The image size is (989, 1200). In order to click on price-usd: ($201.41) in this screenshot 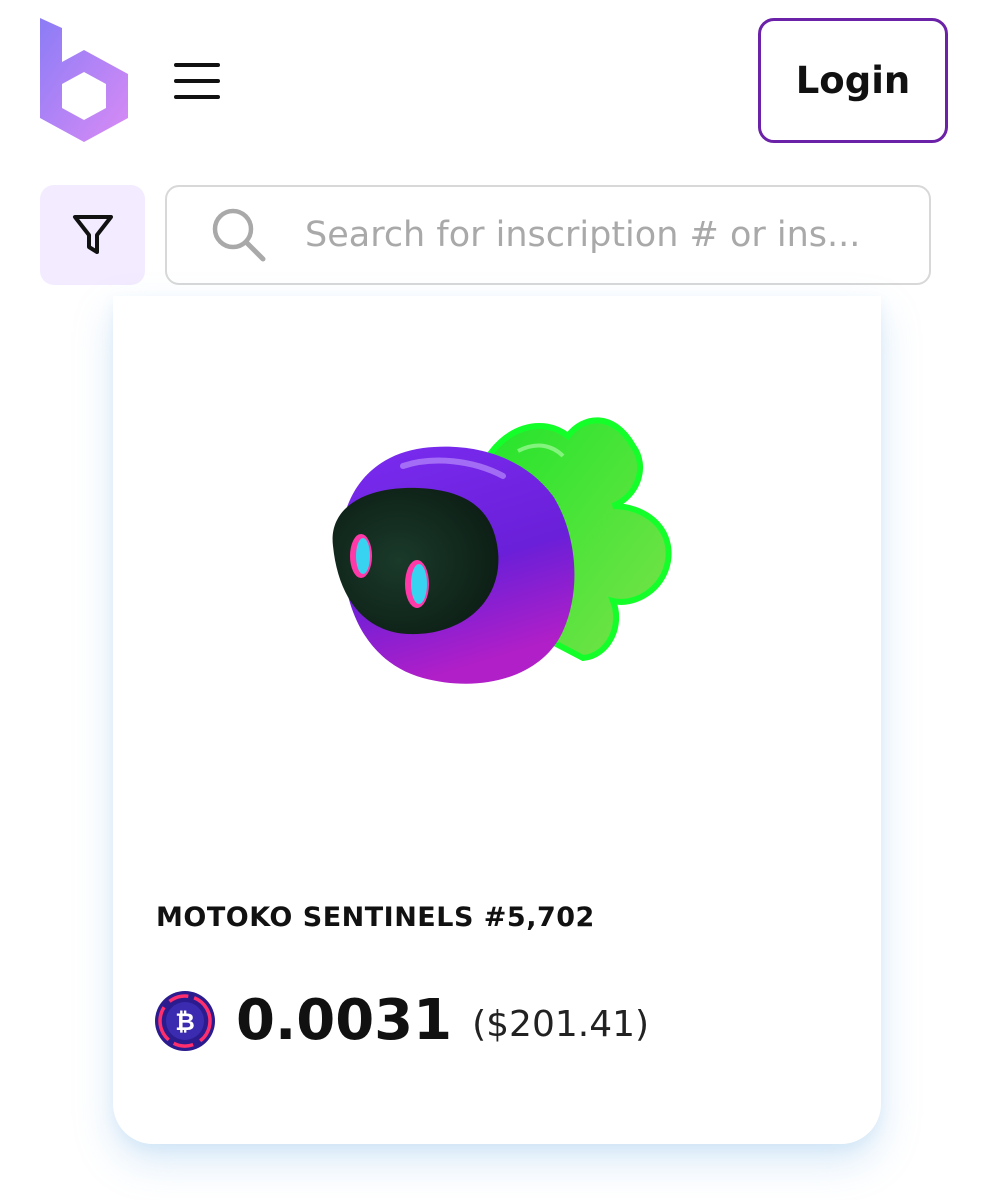, I will do `click(561, 1024)`.